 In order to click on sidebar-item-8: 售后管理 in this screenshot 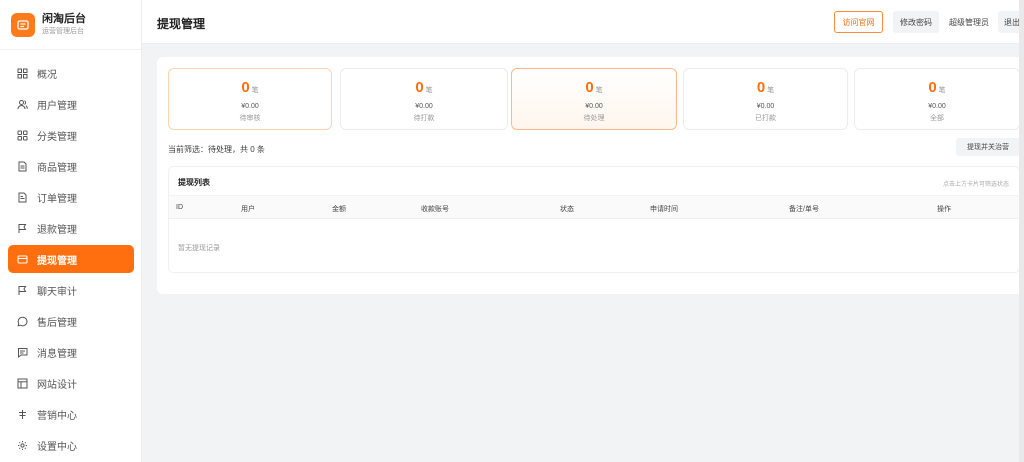, I will do `click(71, 321)`.